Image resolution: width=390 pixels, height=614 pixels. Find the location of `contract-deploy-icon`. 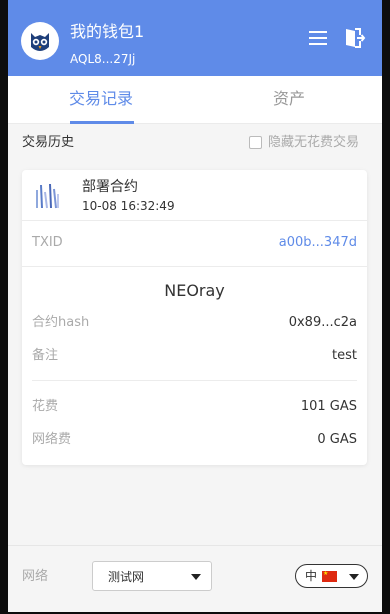

contract-deploy-icon is located at coordinates (47, 195).